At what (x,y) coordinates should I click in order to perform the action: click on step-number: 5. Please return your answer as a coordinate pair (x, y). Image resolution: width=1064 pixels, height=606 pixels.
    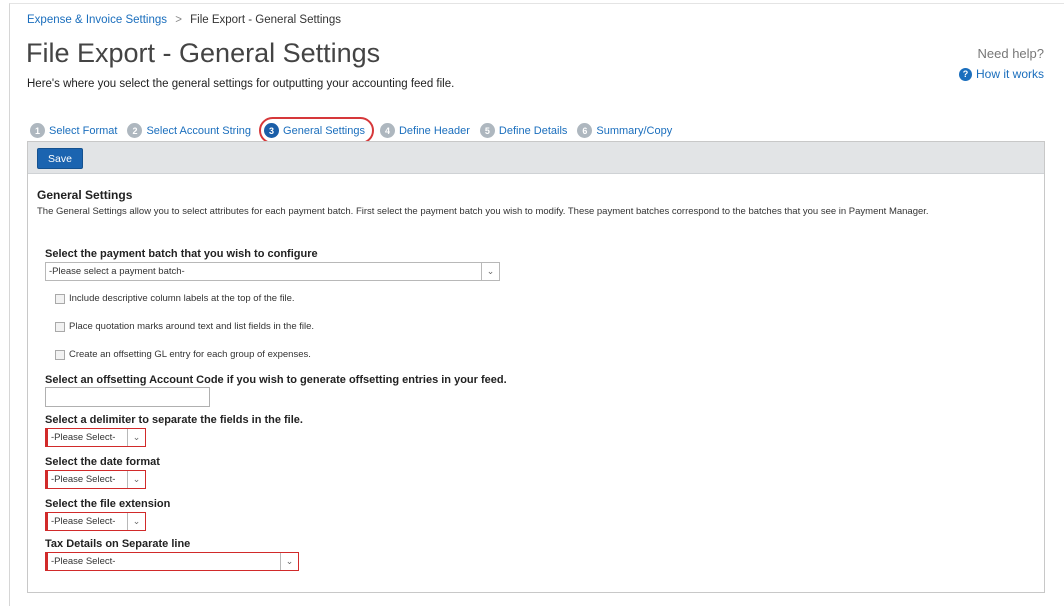
    Looking at the image, I should click on (487, 130).